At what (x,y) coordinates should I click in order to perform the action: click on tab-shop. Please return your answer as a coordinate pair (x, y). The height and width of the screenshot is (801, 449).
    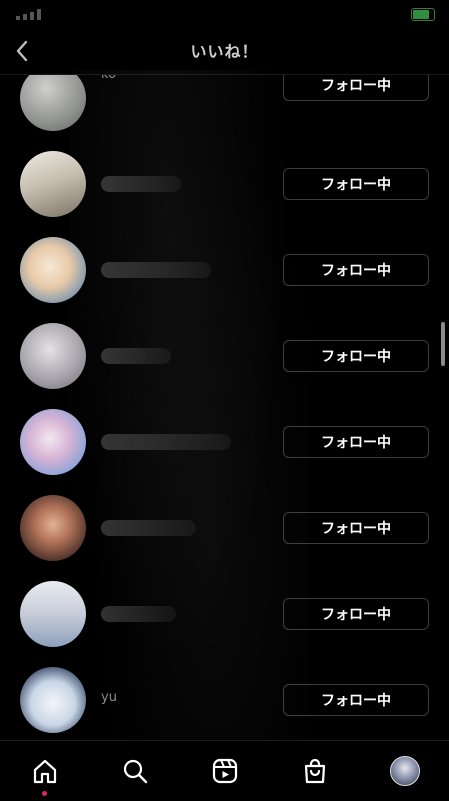
    Looking at the image, I should click on (315, 771).